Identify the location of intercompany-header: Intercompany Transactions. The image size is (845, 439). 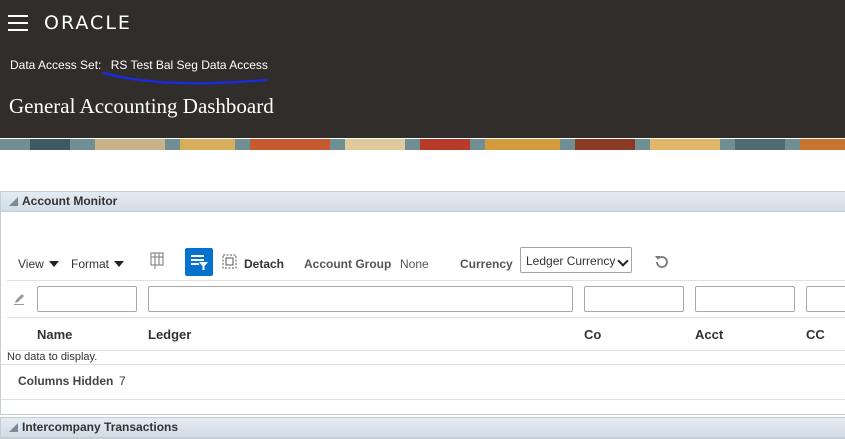
(423, 428).